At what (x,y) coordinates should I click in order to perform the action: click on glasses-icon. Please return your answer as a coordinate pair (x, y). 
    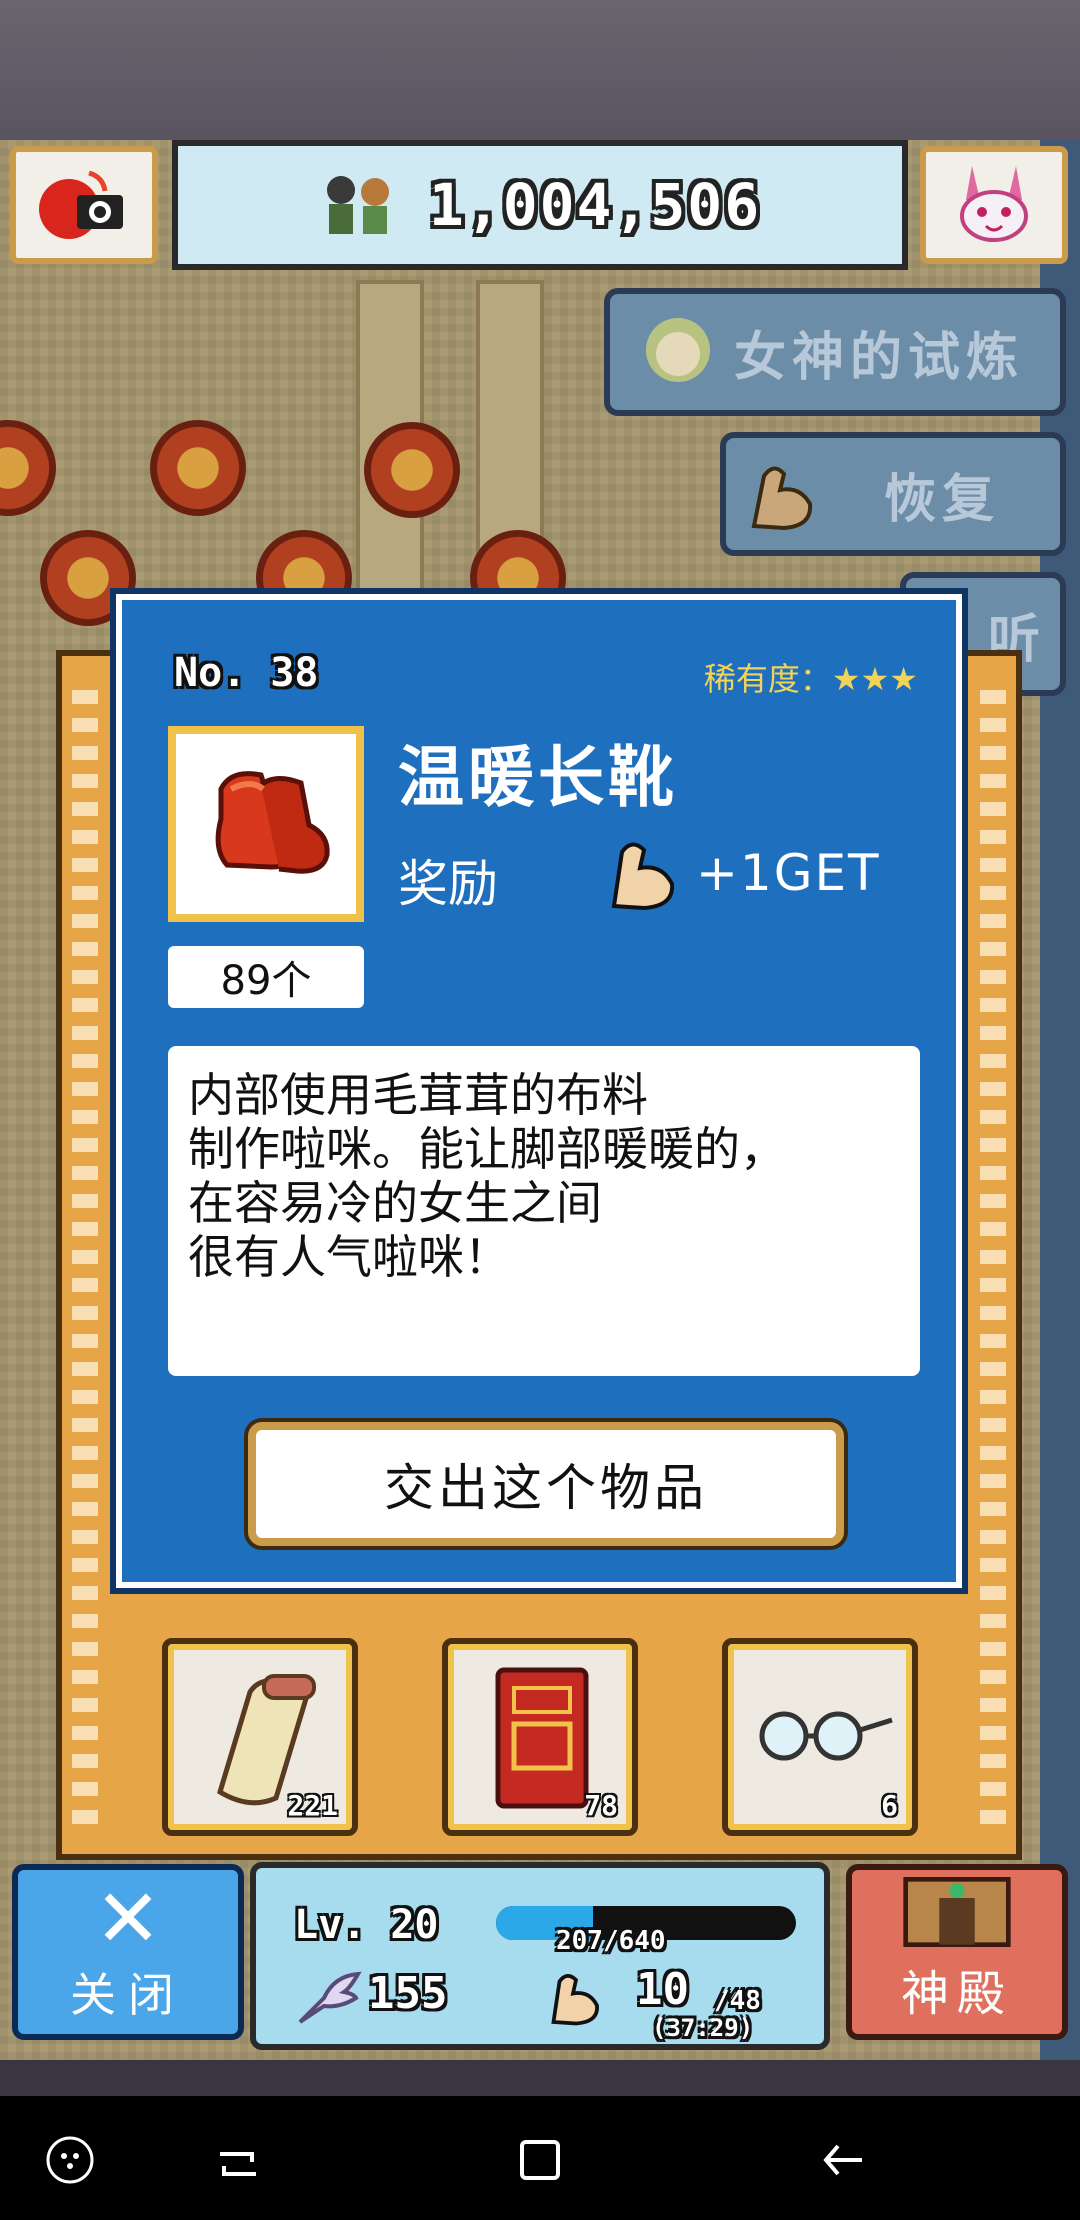
    Looking at the image, I should click on (826, 1736).